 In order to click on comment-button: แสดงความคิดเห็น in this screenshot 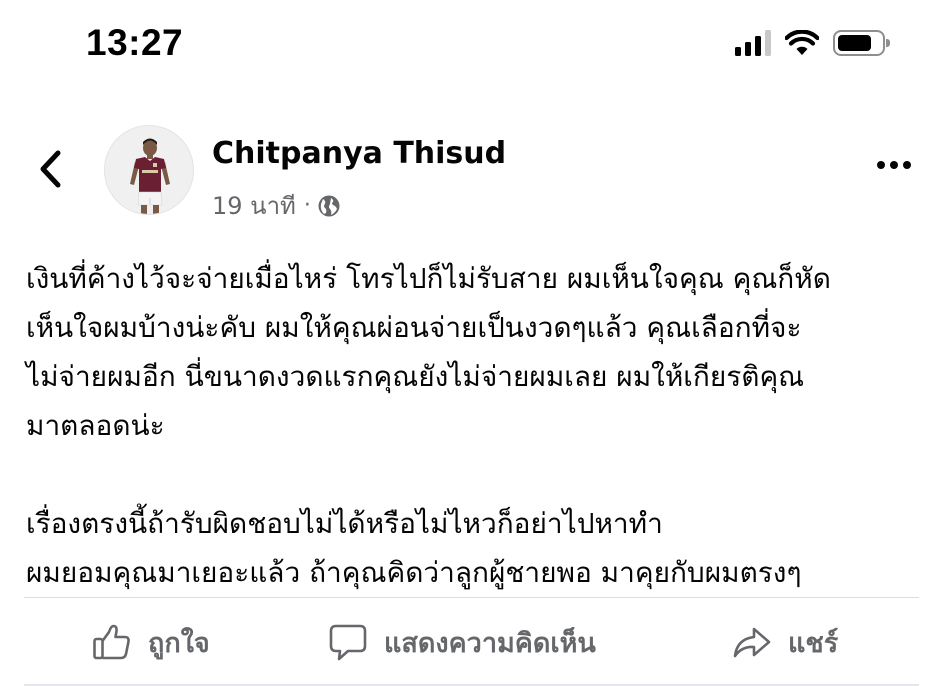, I will do `click(462, 642)`.